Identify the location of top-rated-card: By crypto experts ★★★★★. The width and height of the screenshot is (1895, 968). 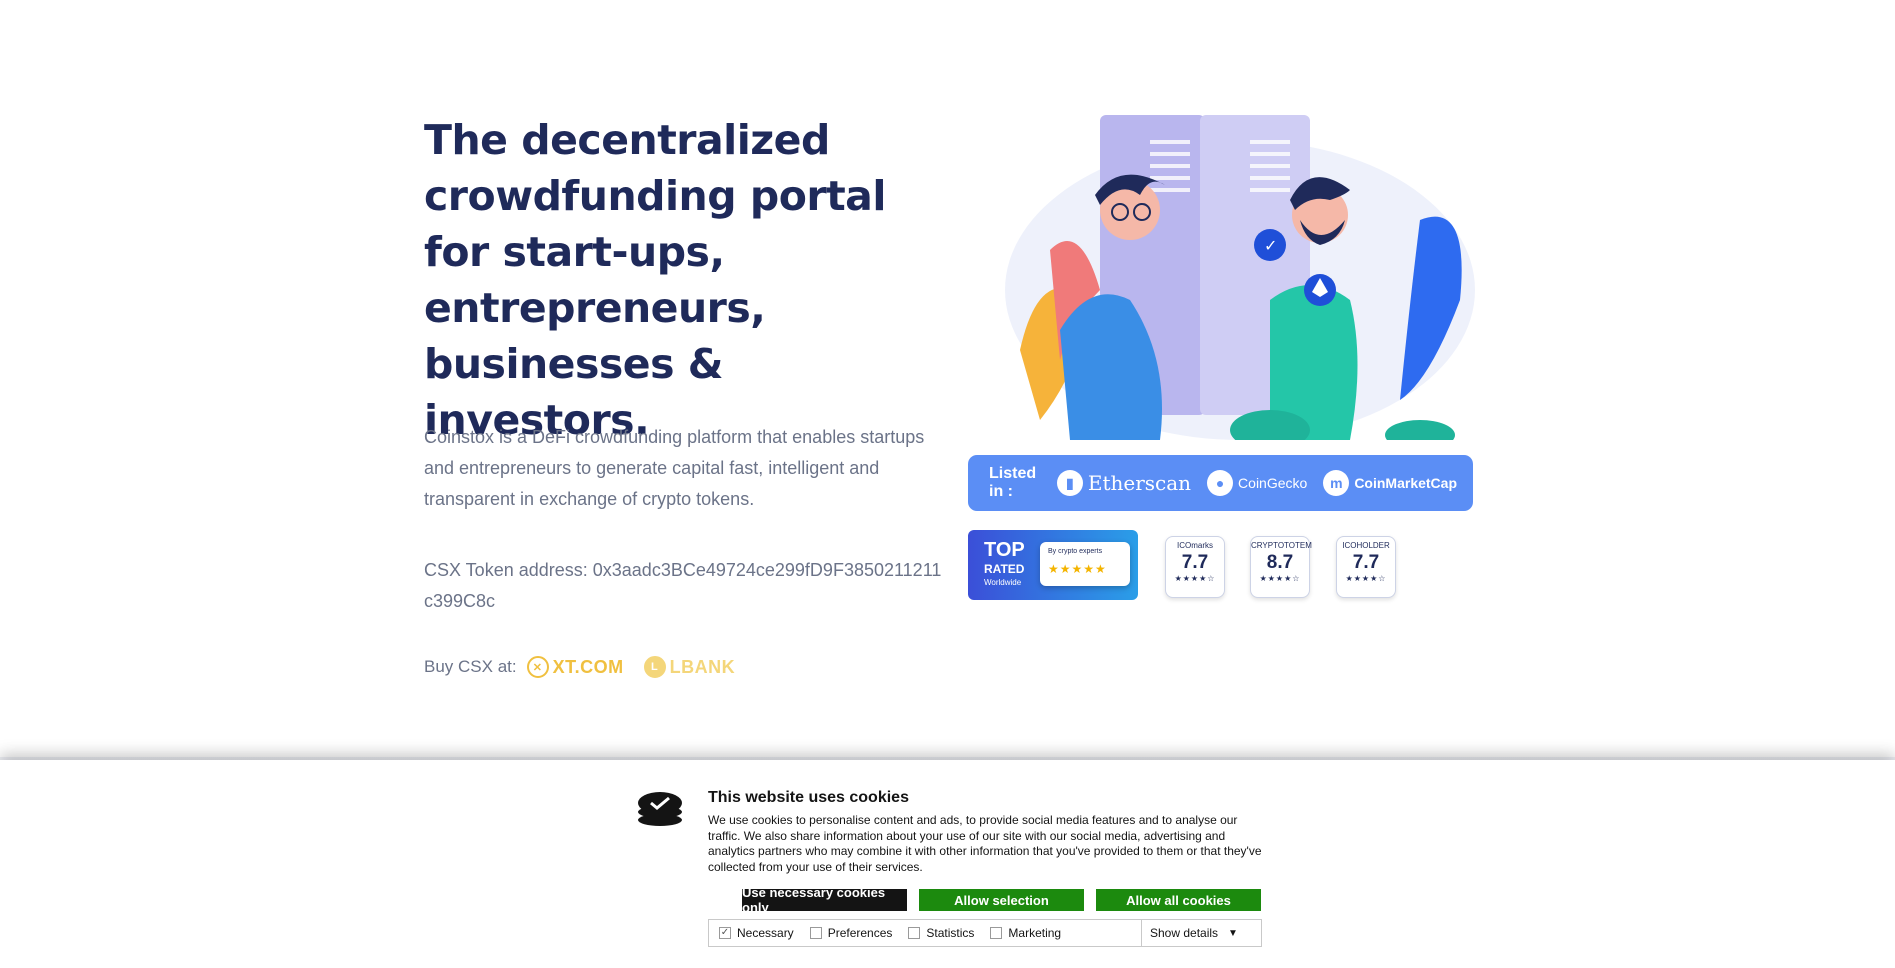
(1085, 564).